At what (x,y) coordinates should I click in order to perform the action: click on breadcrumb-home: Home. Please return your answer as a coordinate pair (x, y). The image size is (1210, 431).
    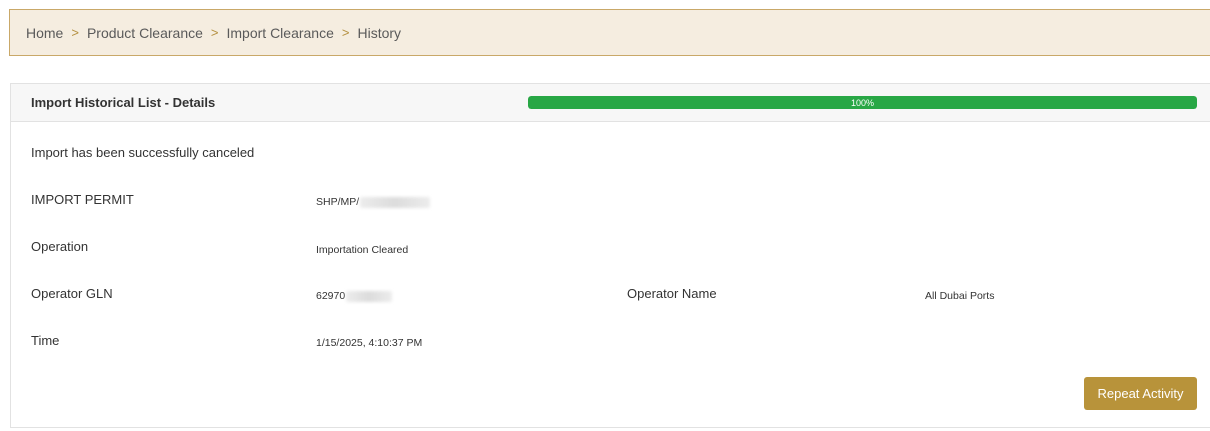
    Looking at the image, I should click on (44, 33).